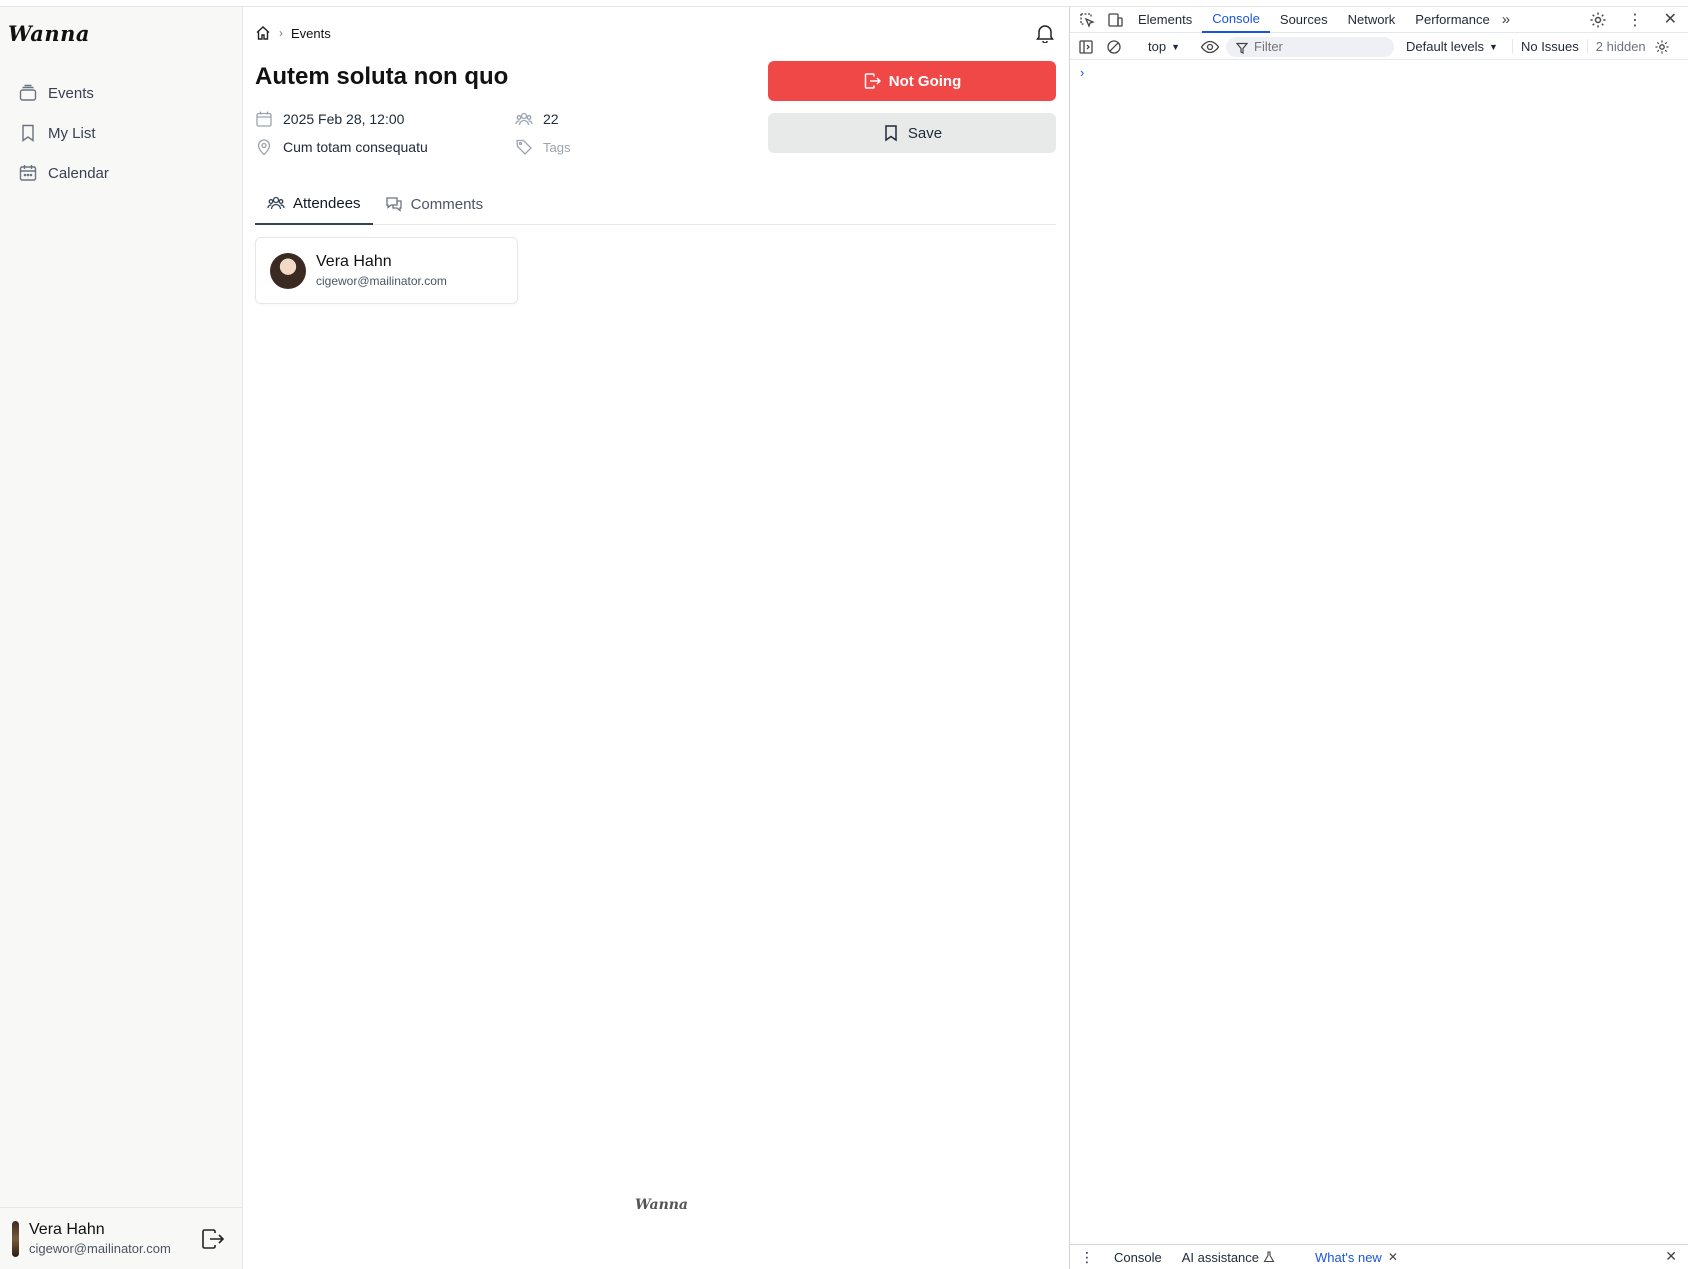  I want to click on levels-label: Default levels, so click(1445, 46).